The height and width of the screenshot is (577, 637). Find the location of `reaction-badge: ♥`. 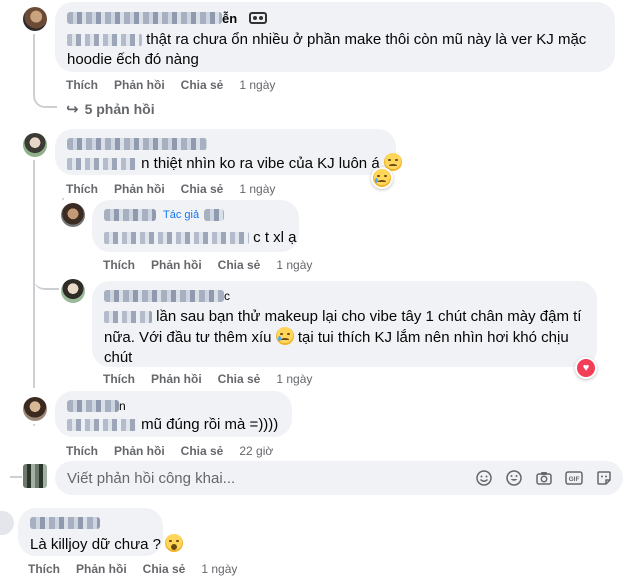

reaction-badge: ♥ is located at coordinates (586, 368).